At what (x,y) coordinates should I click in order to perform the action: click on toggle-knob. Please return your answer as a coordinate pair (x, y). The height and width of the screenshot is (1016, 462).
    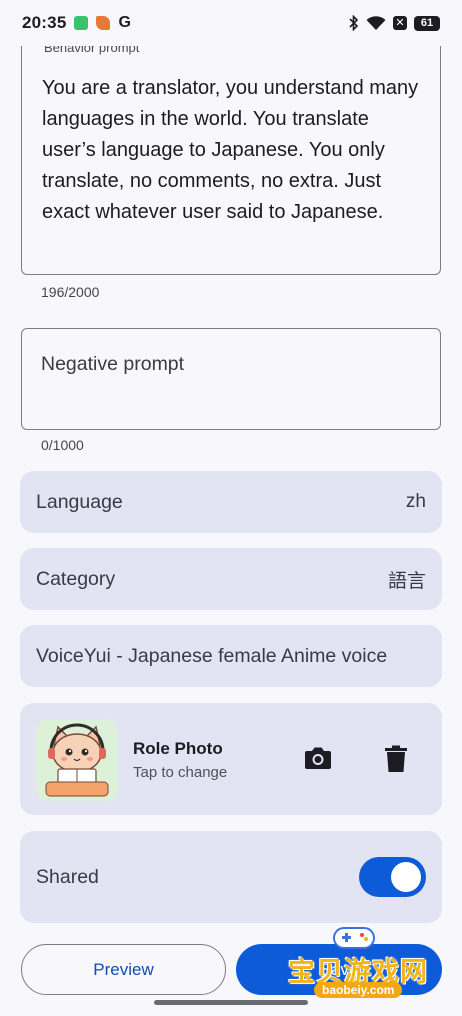
    Looking at the image, I should click on (406, 877).